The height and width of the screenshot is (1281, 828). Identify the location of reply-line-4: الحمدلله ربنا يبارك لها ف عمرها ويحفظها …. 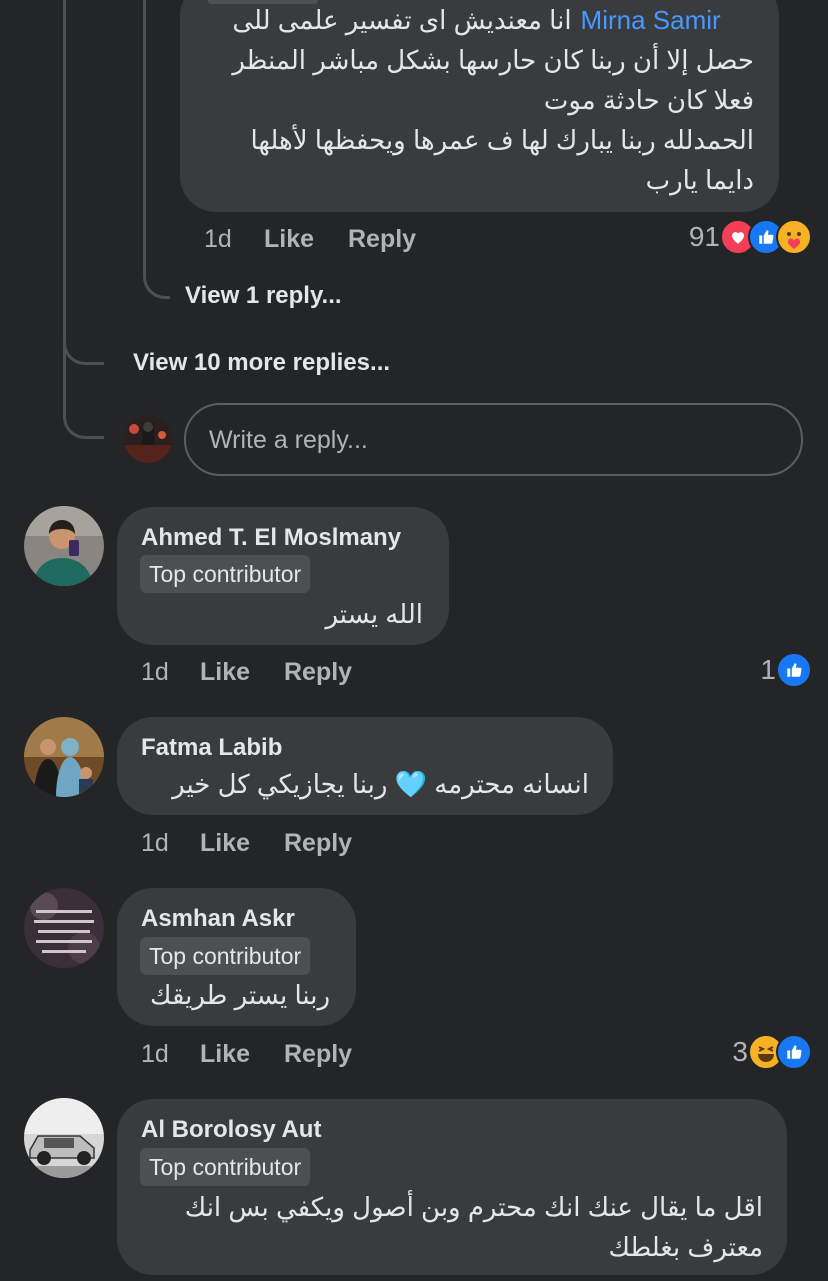
(502, 140).